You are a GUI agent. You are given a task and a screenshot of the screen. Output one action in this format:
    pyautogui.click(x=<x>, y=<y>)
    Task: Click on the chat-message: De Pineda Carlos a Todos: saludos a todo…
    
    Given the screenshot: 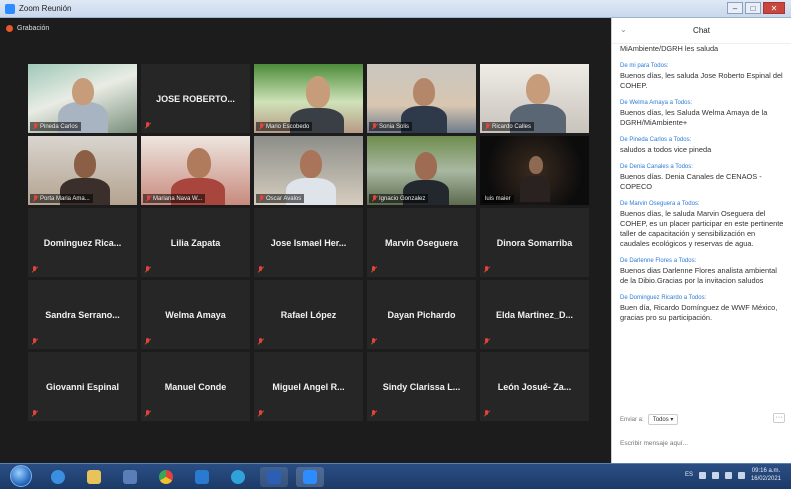 What is the action you would take?
    pyautogui.click(x=702, y=145)
    